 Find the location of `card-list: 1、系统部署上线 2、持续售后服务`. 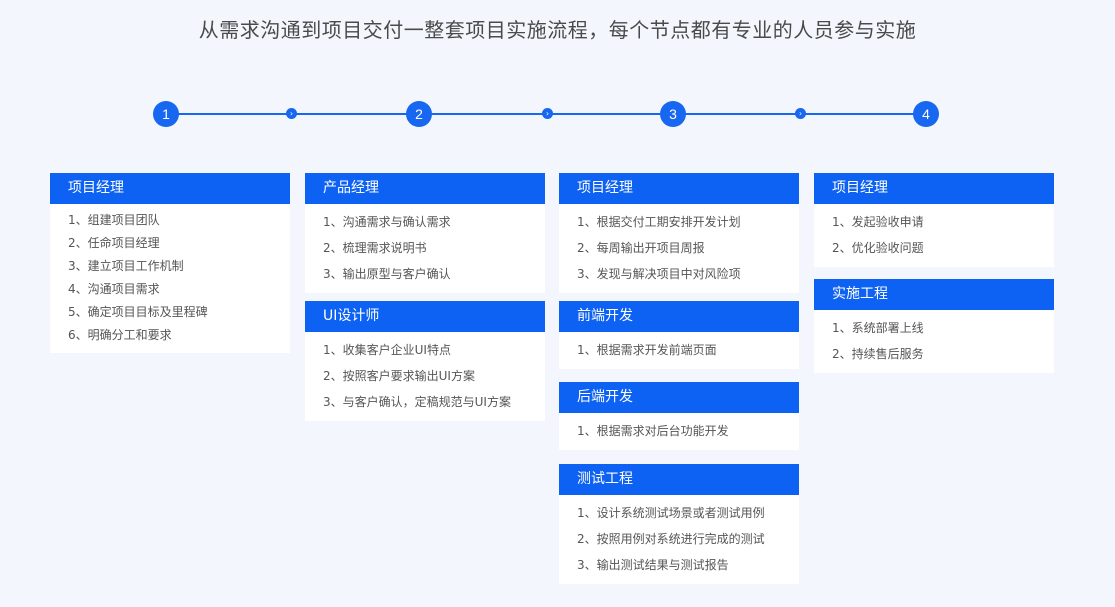

card-list: 1、系统部署上线 2、持续售后服务 is located at coordinates (934, 341).